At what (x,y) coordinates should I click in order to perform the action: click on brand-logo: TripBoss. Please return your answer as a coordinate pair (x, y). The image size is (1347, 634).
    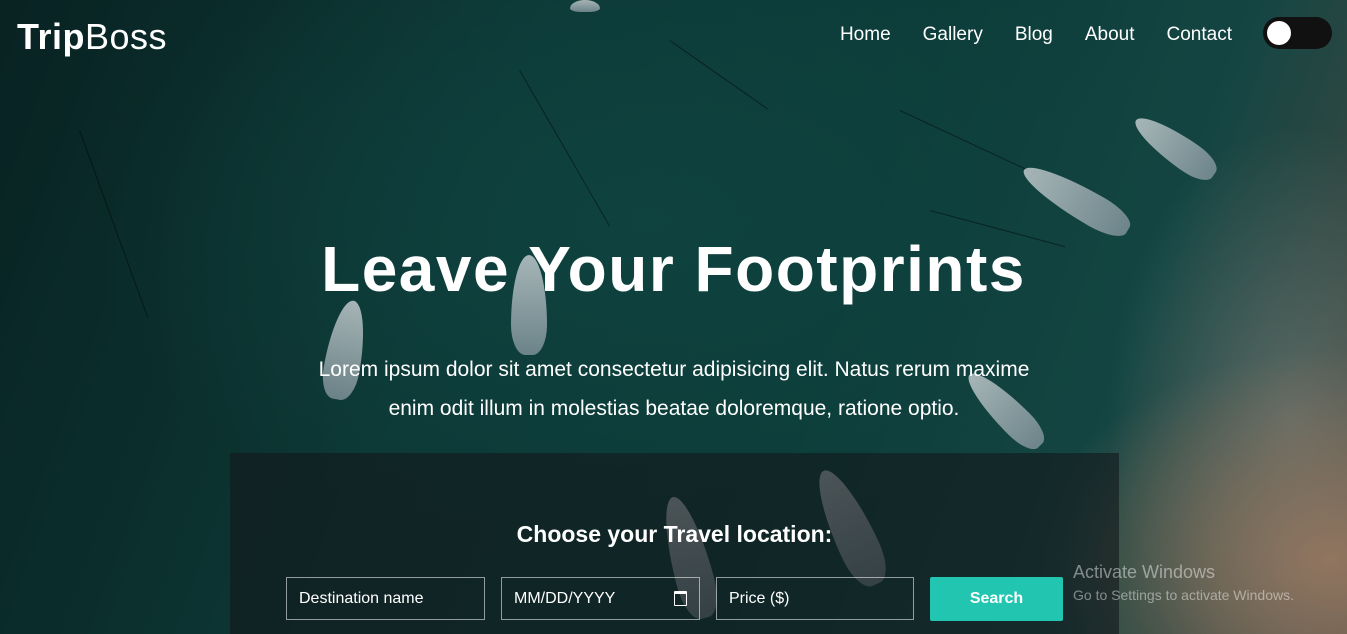
    Looking at the image, I should click on (92, 37).